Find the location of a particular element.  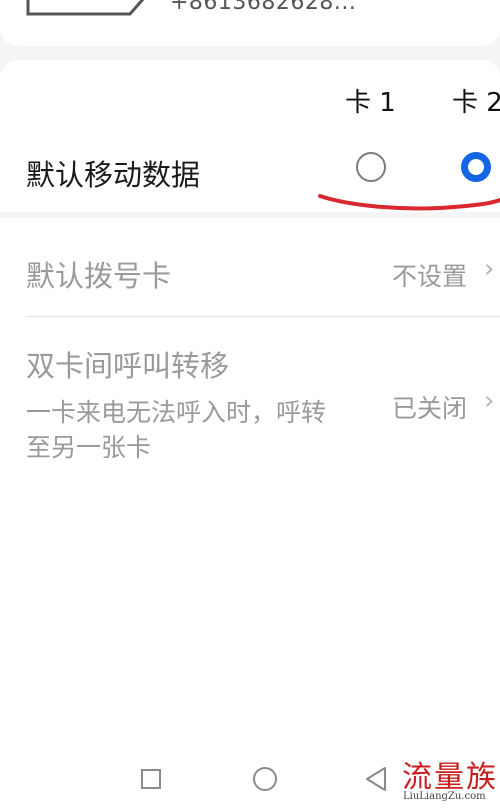

row-divider is located at coordinates (263, 316).